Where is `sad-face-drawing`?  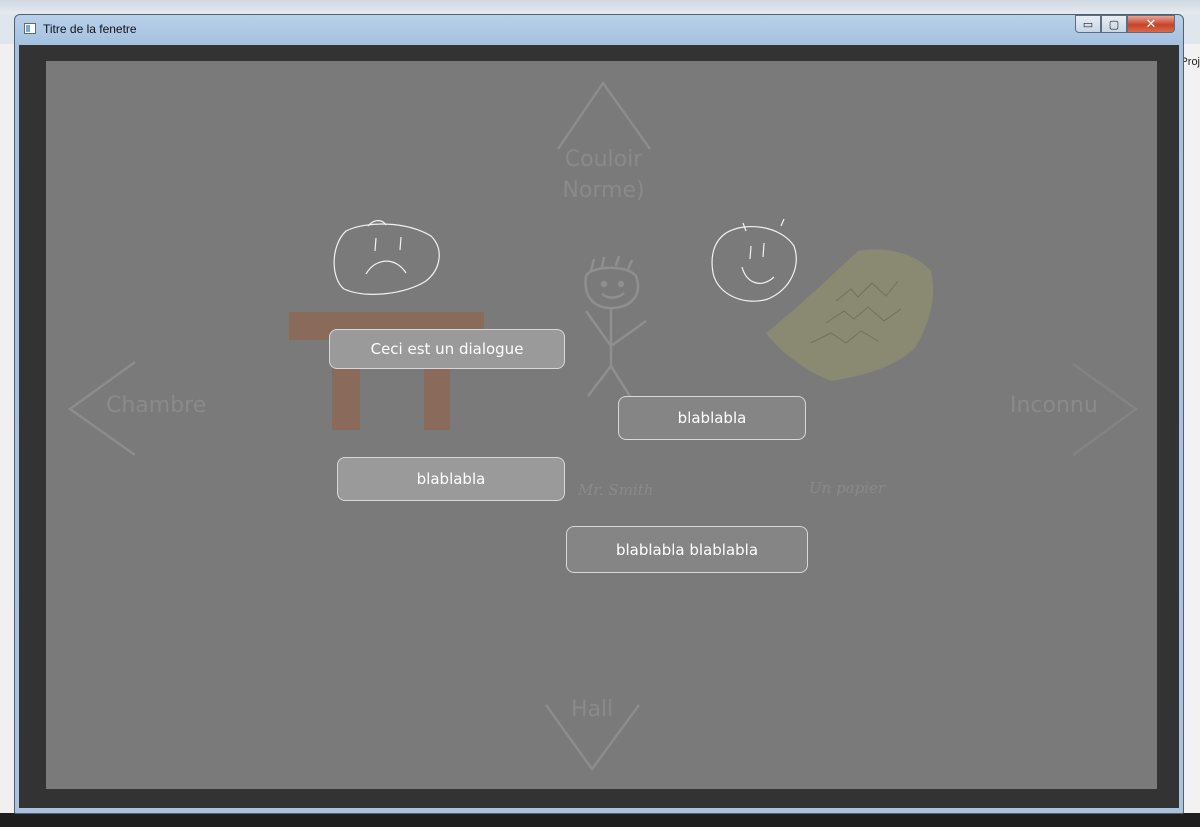
sad-face-drawing is located at coordinates (386, 257).